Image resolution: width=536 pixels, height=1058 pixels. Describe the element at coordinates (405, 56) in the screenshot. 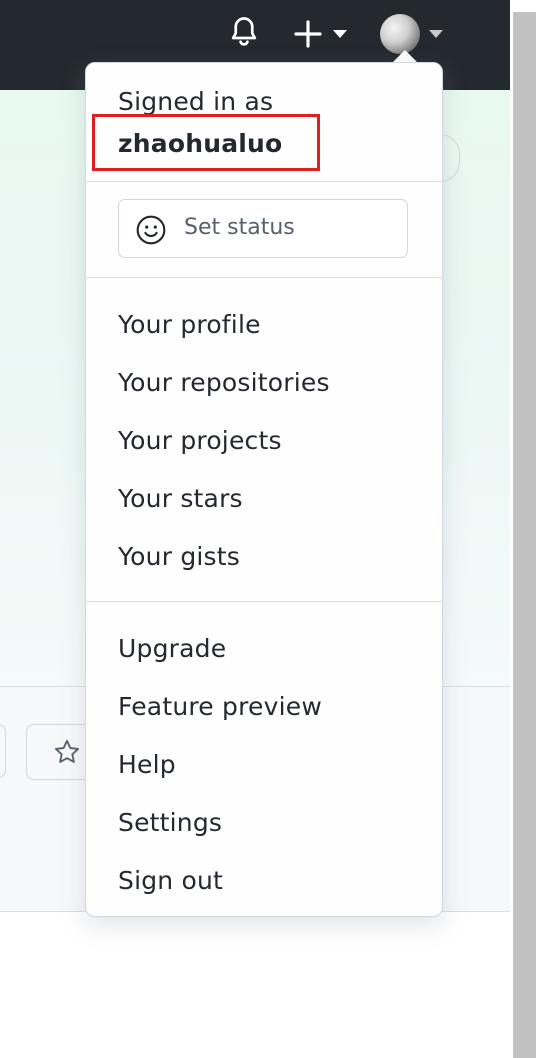

I see `menu-pointer` at that location.